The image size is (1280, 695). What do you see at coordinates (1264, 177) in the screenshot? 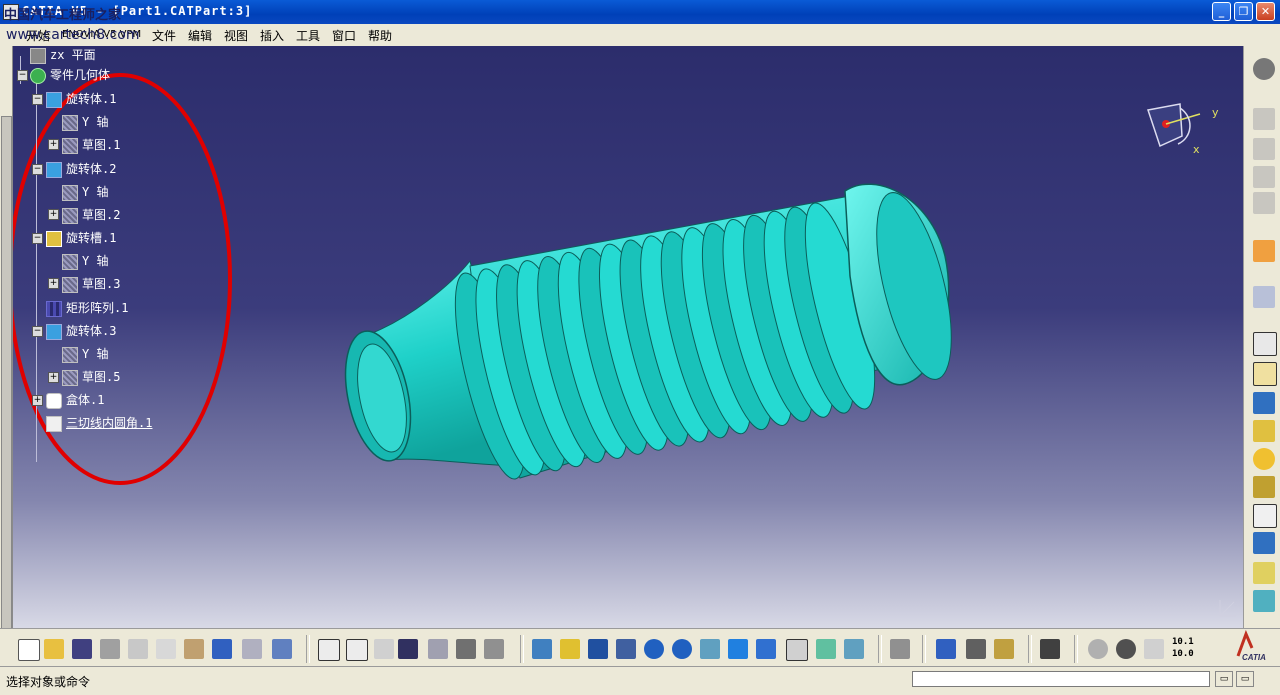
I see `constraint-3-icon` at bounding box center [1264, 177].